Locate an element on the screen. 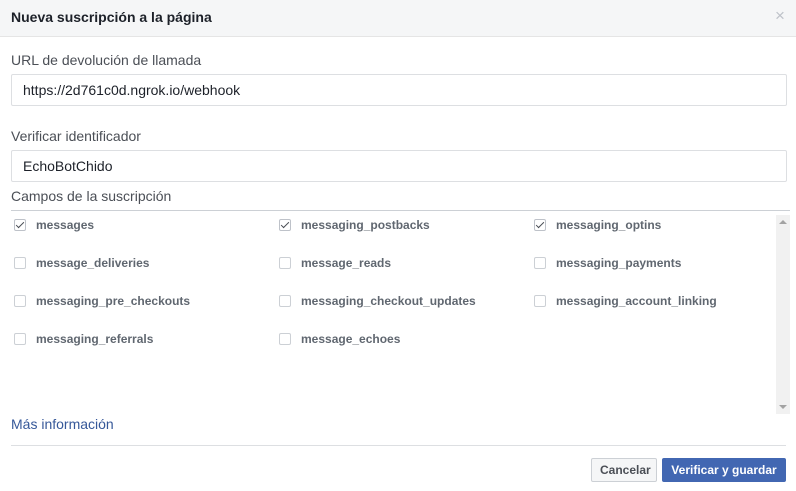  field-item-messaging-postbacks: messaging_postbacks is located at coordinates (354, 225).